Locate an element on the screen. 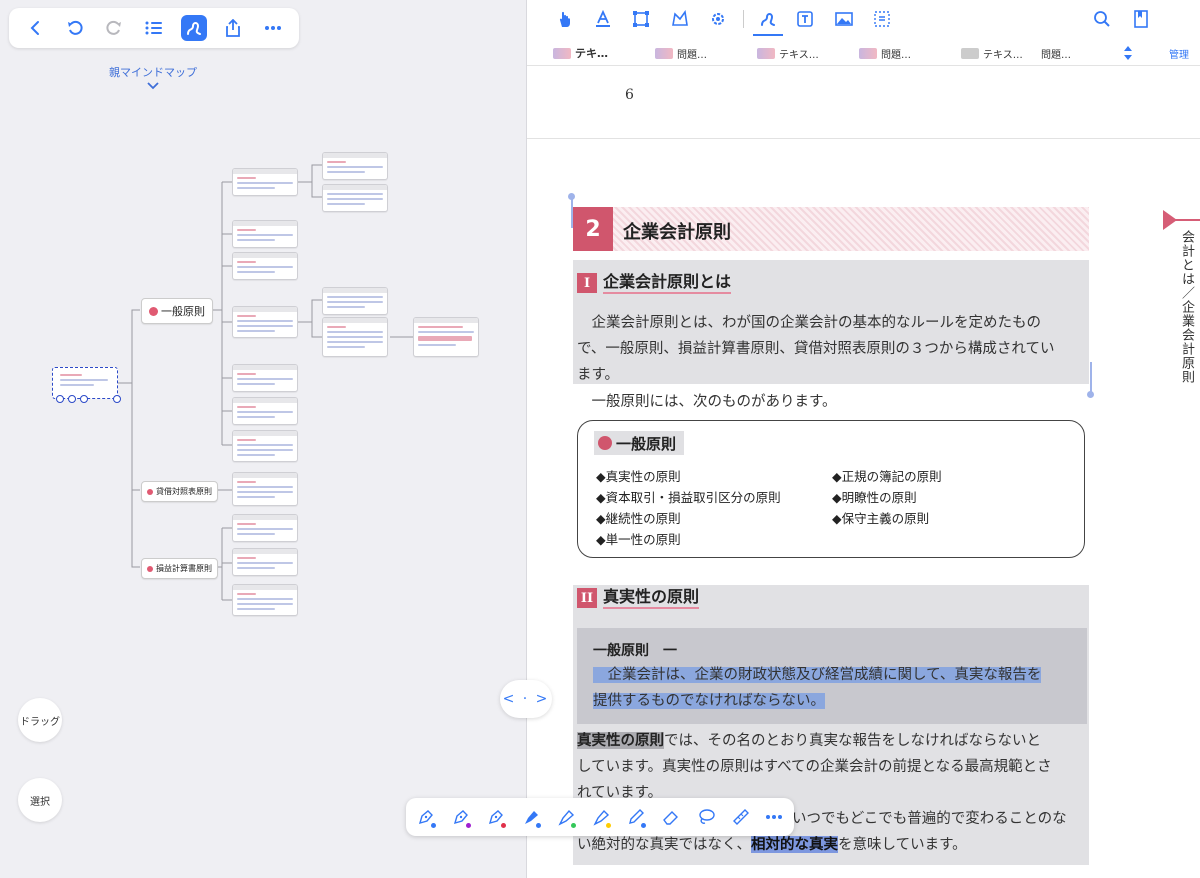 The image size is (1200, 878). text-line: では、その名のとおり真実な報告をしなければならないと is located at coordinates (852, 741).